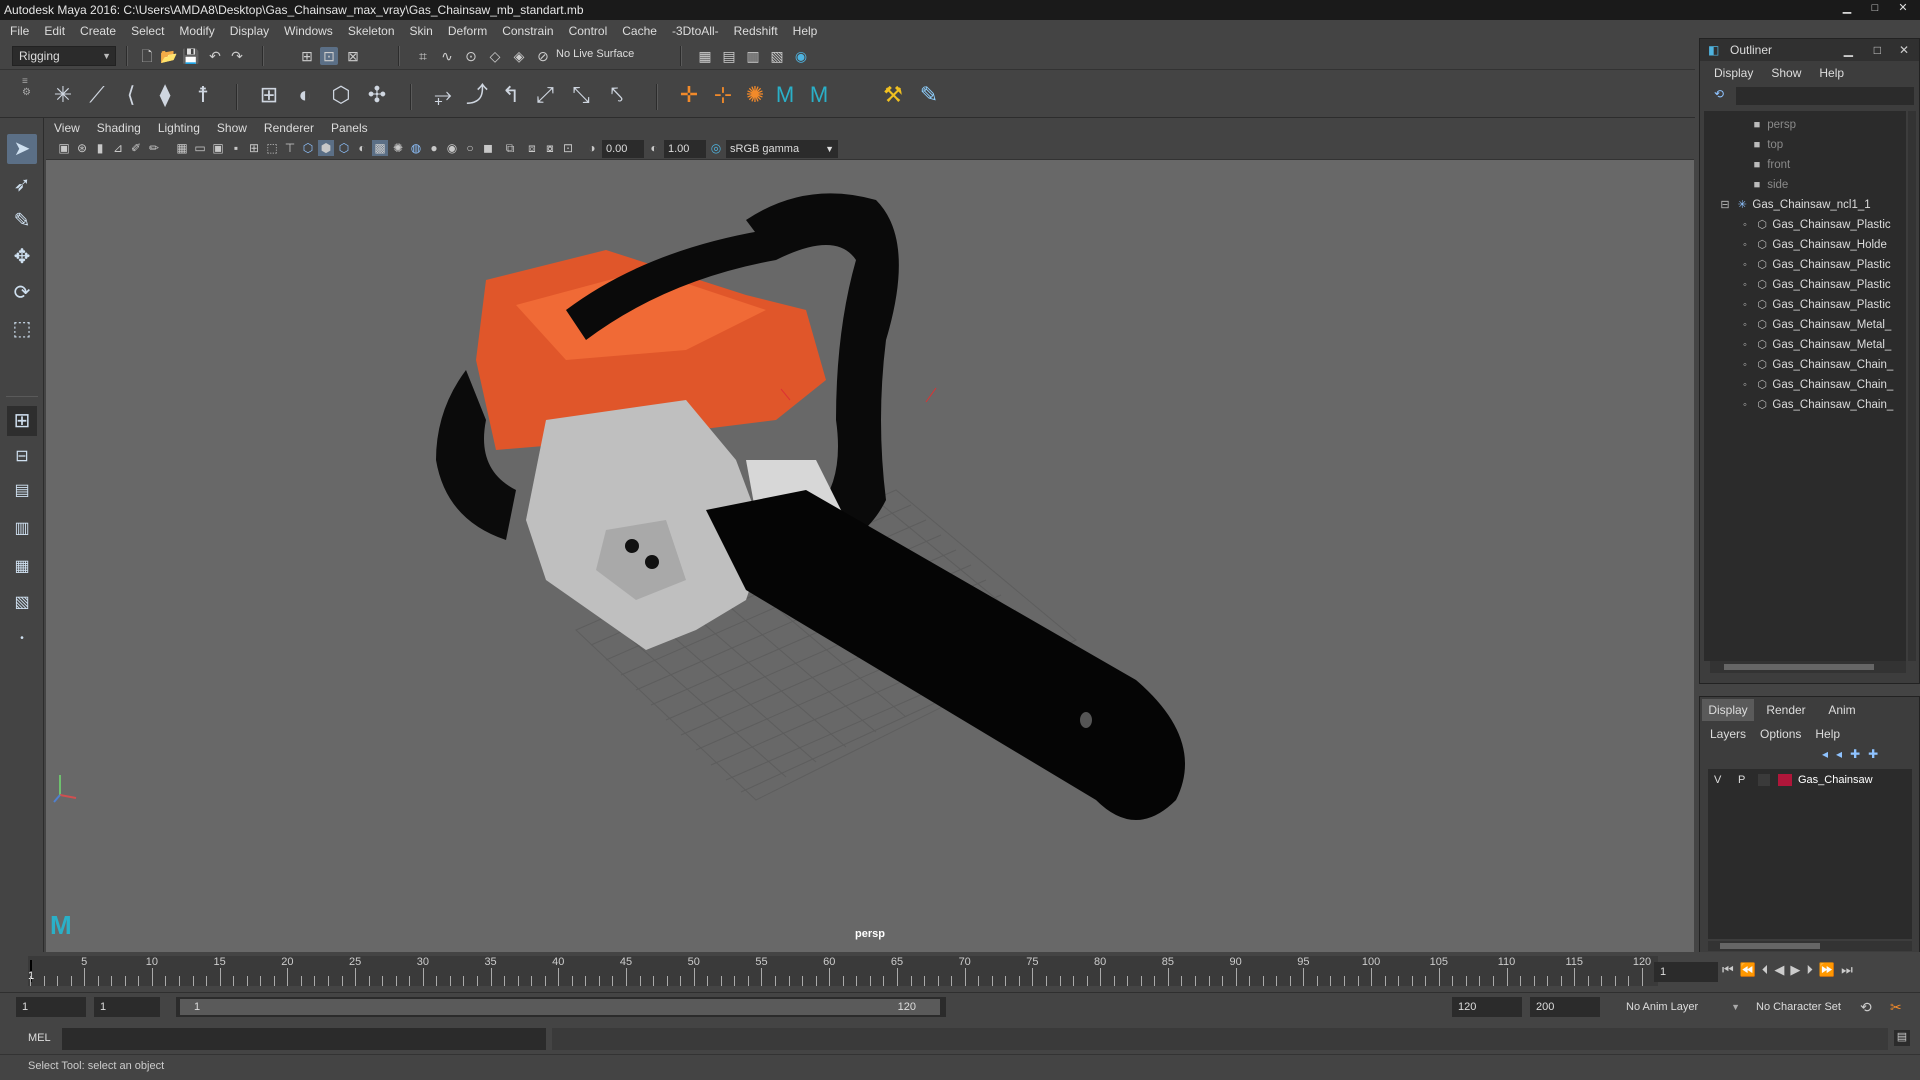 The image size is (1920, 1080). I want to click on single-pane-layout-icon: ⊞, so click(22, 421).